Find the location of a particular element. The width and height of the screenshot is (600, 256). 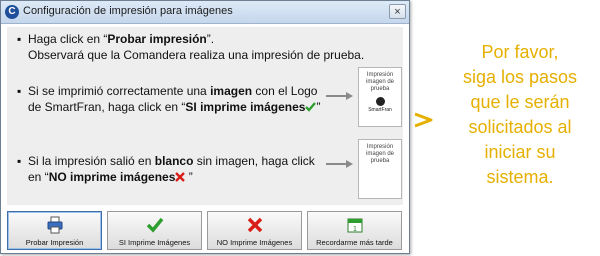

test-print-button: Probar Impresión is located at coordinates (54, 230).